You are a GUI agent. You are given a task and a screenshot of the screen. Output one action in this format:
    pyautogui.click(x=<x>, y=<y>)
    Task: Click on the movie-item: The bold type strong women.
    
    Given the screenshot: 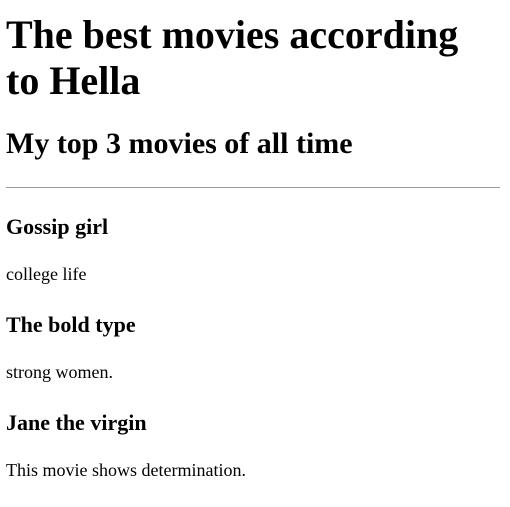 What is the action you would take?
    pyautogui.click(x=253, y=347)
    